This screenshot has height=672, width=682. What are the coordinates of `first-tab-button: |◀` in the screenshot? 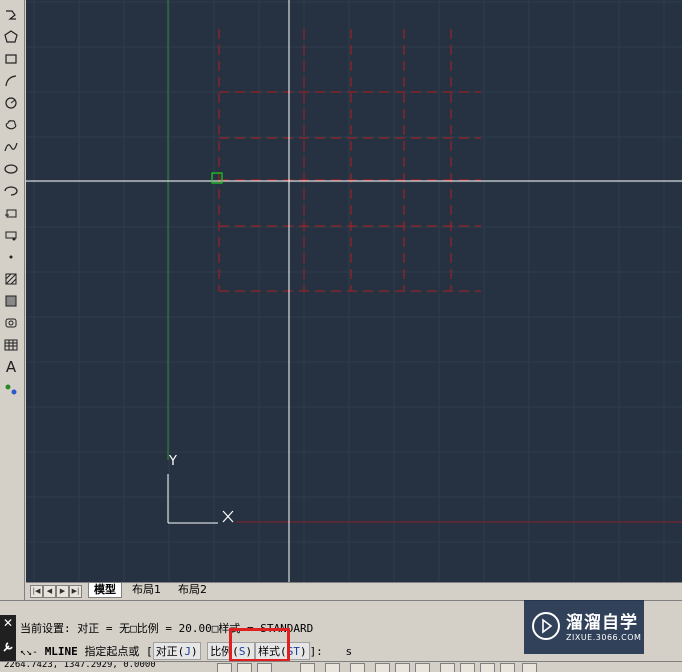 It's located at (36, 591).